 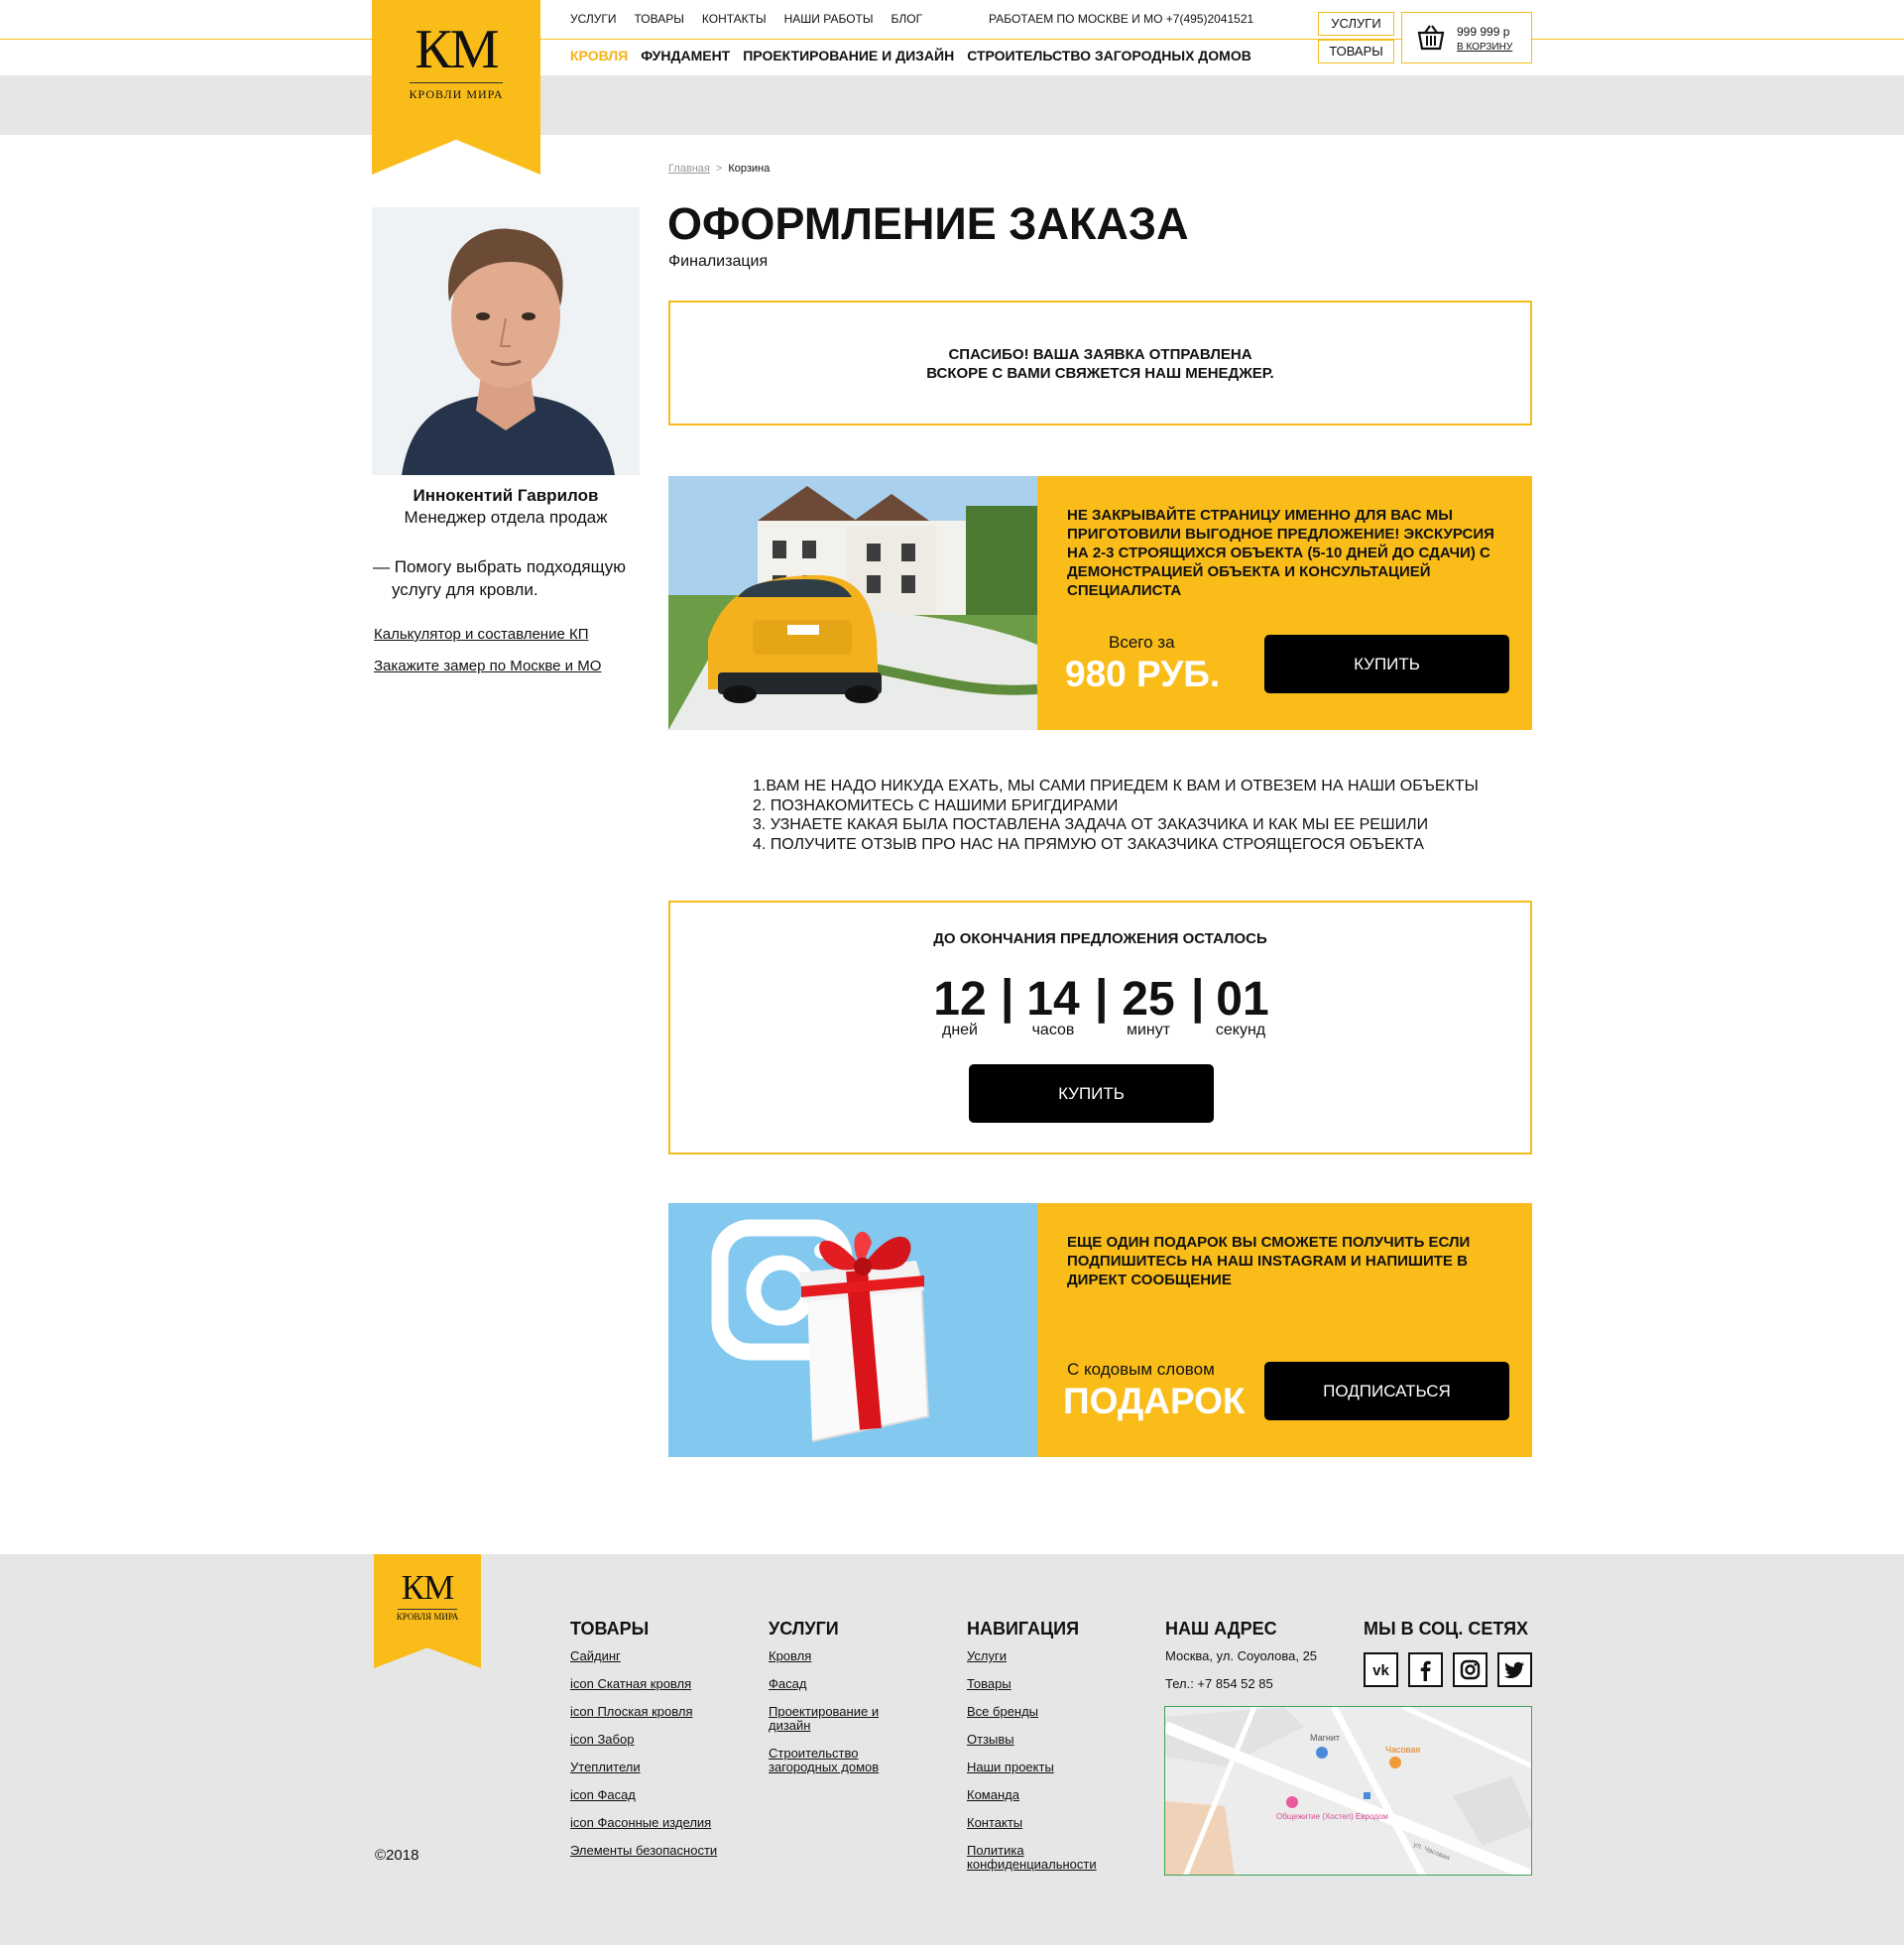 I want to click on header-goods-button: ТОВАРЫ, so click(x=1356, y=51).